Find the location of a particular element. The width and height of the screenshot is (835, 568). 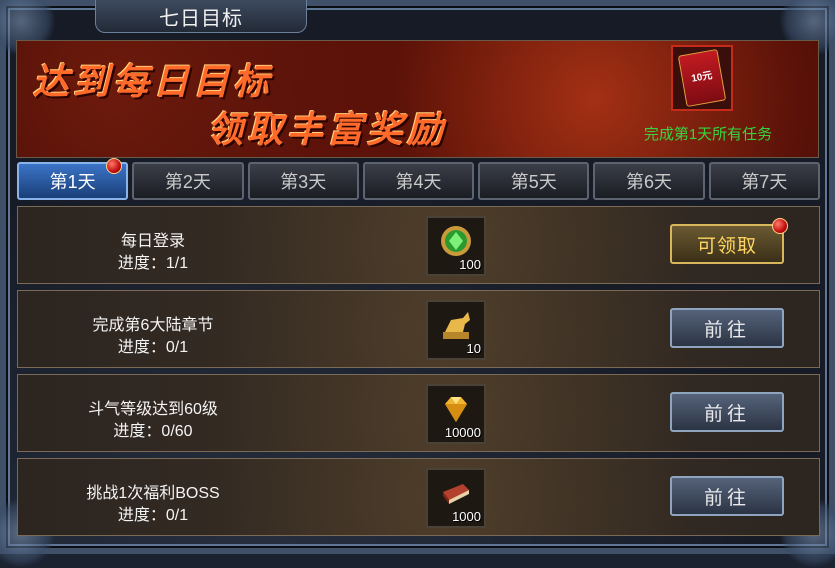

day-tabs: 第1天 第2天 第3天 第4天 第5天 第6天 第7天 is located at coordinates (418, 180).